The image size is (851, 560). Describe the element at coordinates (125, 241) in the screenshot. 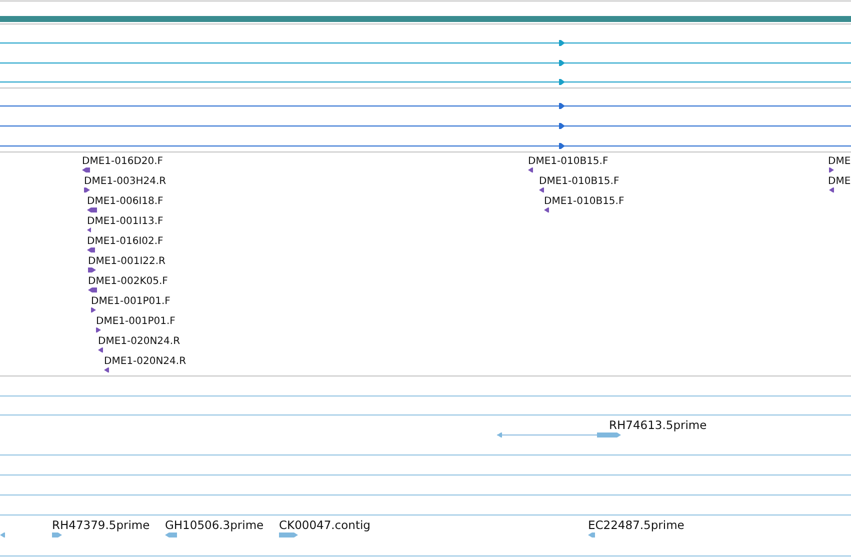

I see `feature-label: DME1-016I02.F` at that location.